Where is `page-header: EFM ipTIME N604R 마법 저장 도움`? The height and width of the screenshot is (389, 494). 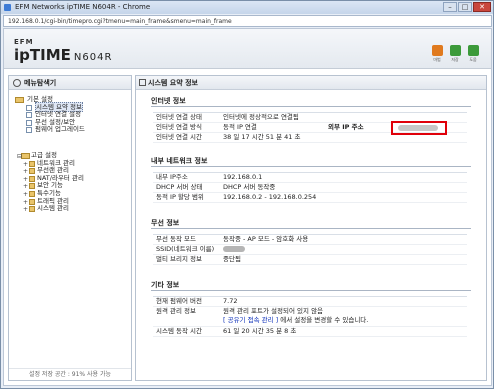 page-header: EFM ipTIME N604R 마법 저장 도움 is located at coordinates (247, 49).